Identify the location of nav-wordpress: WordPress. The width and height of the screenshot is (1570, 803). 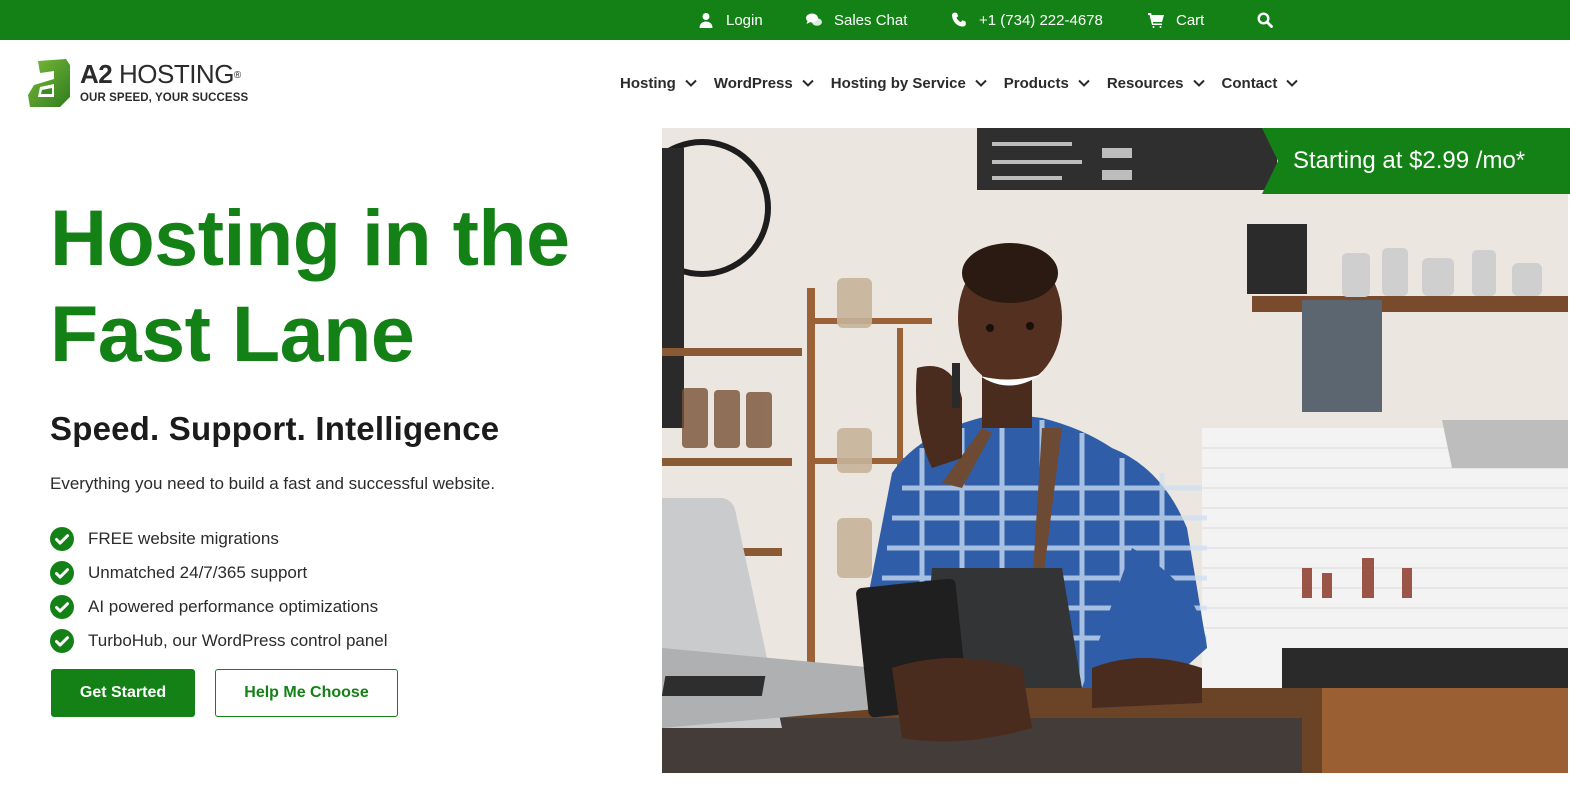
(764, 83).